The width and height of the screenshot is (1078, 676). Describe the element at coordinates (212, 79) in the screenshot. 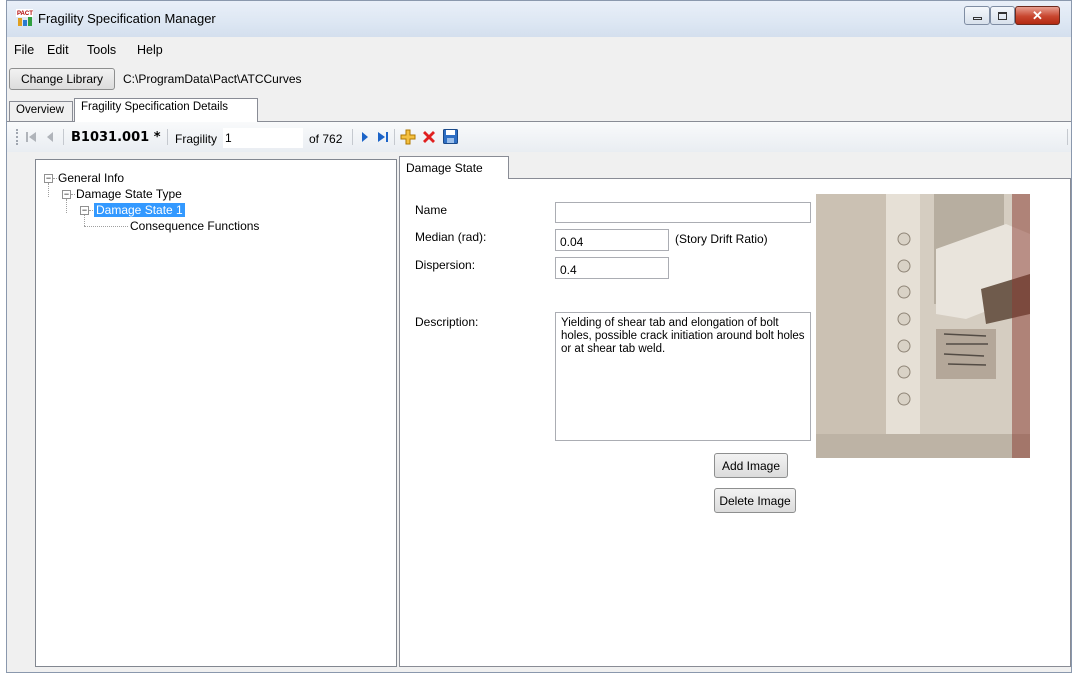

I see `library-path: C:\ProgramData\Pact\ATCCurves` at that location.